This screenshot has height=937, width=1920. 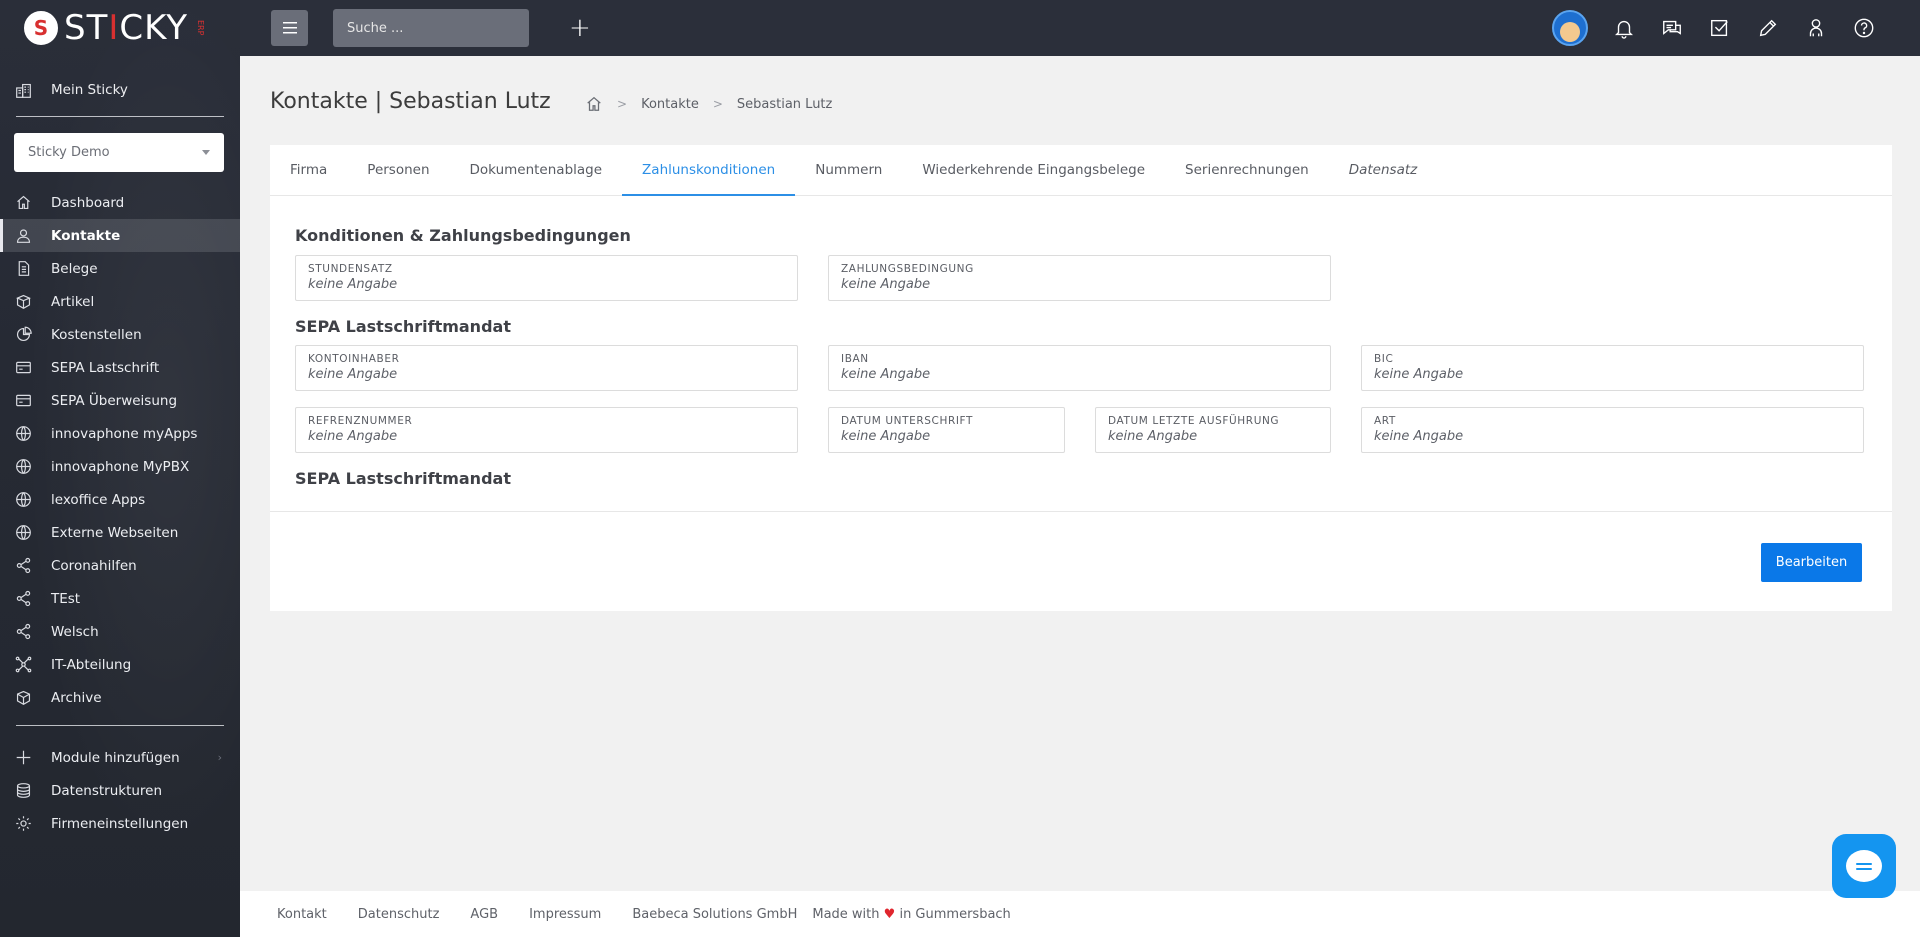 I want to click on workspace-select: Sticky Demo, so click(x=119, y=152).